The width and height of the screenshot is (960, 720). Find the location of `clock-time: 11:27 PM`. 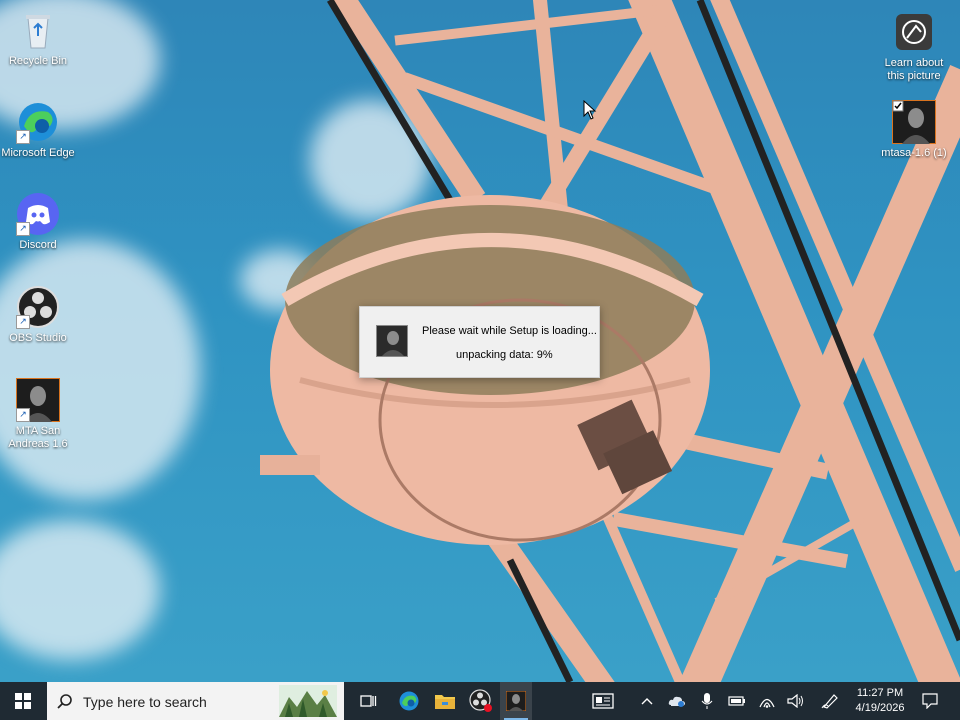

clock-time: 11:27 PM is located at coordinates (880, 693).